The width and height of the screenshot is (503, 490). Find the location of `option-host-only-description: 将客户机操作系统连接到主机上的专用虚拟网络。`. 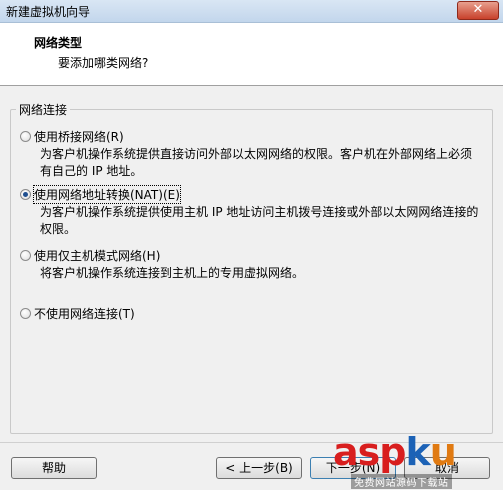

option-host-only-description: 将客户机操作系统连接到主机上的专用虚拟网络。 is located at coordinates (172, 273).